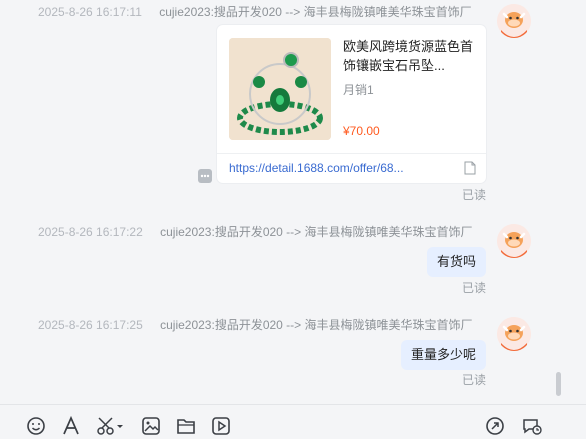 The width and height of the screenshot is (586, 439). What do you see at coordinates (205, 178) in the screenshot?
I see `more-icon` at bounding box center [205, 178].